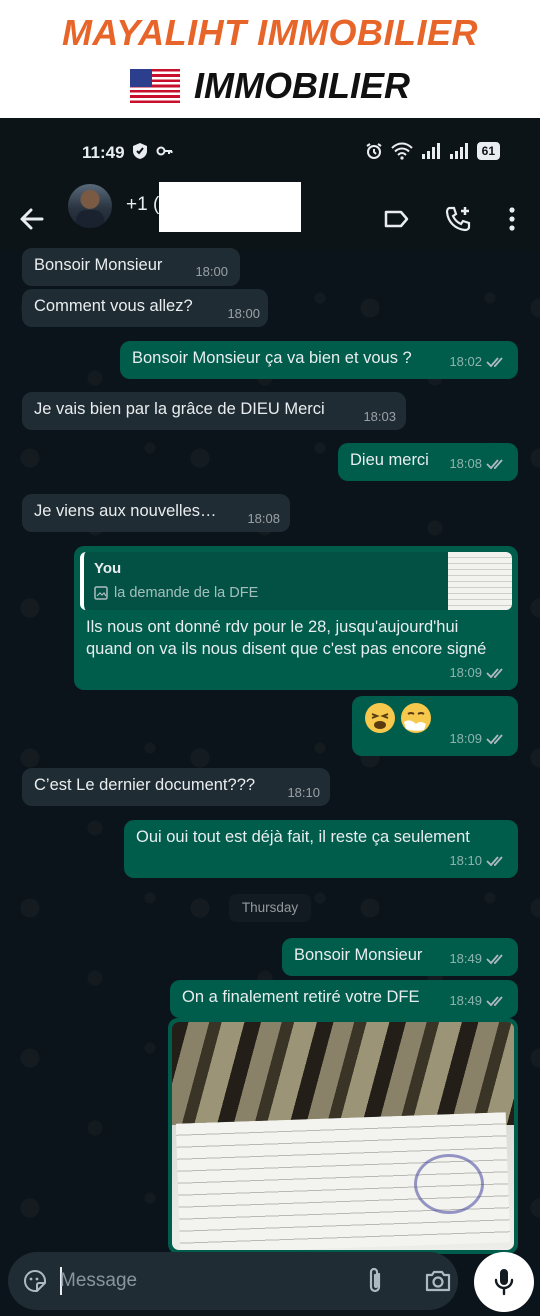  I want to click on quote-thumbnail, so click(480, 581).